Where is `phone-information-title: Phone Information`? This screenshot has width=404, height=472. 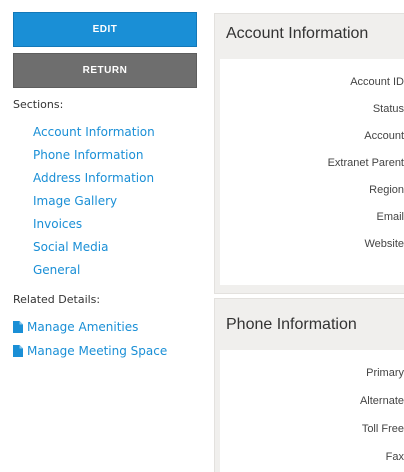
phone-information-title: Phone Information is located at coordinates (291, 324).